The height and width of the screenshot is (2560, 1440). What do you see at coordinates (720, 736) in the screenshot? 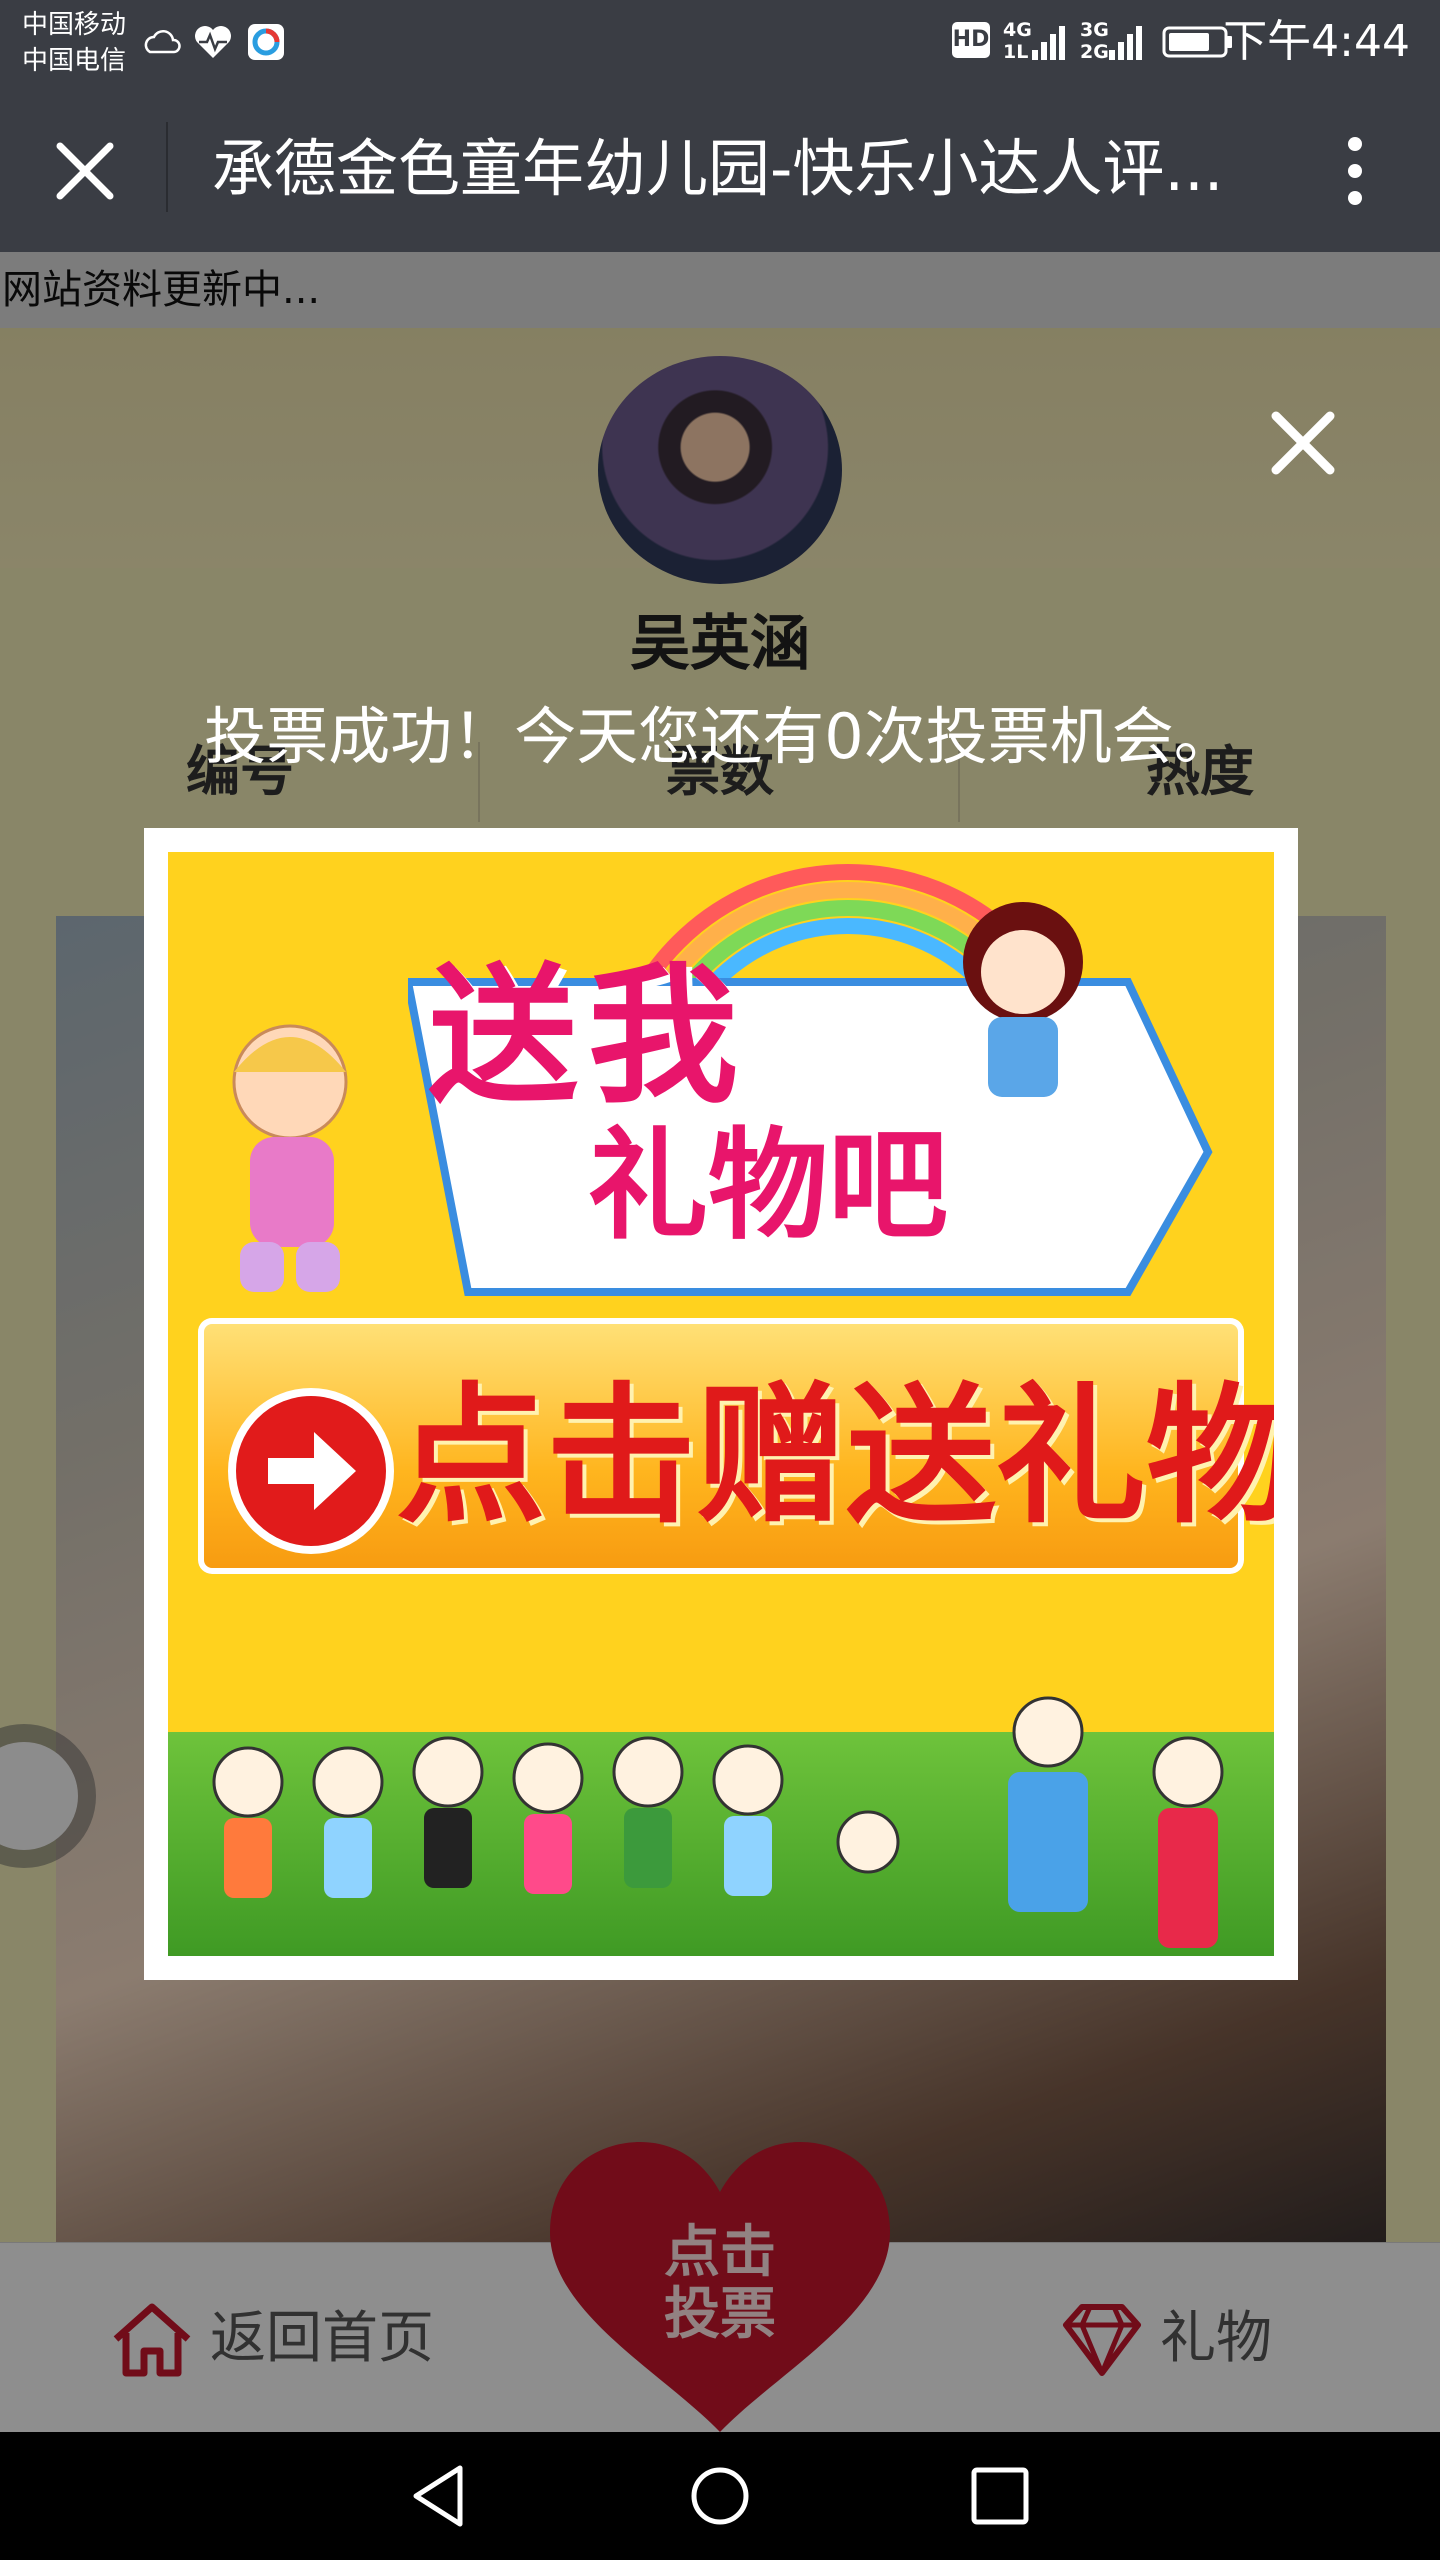
I see `vote-success-message: 投票成功！今天您还有0次投票机会。` at bounding box center [720, 736].